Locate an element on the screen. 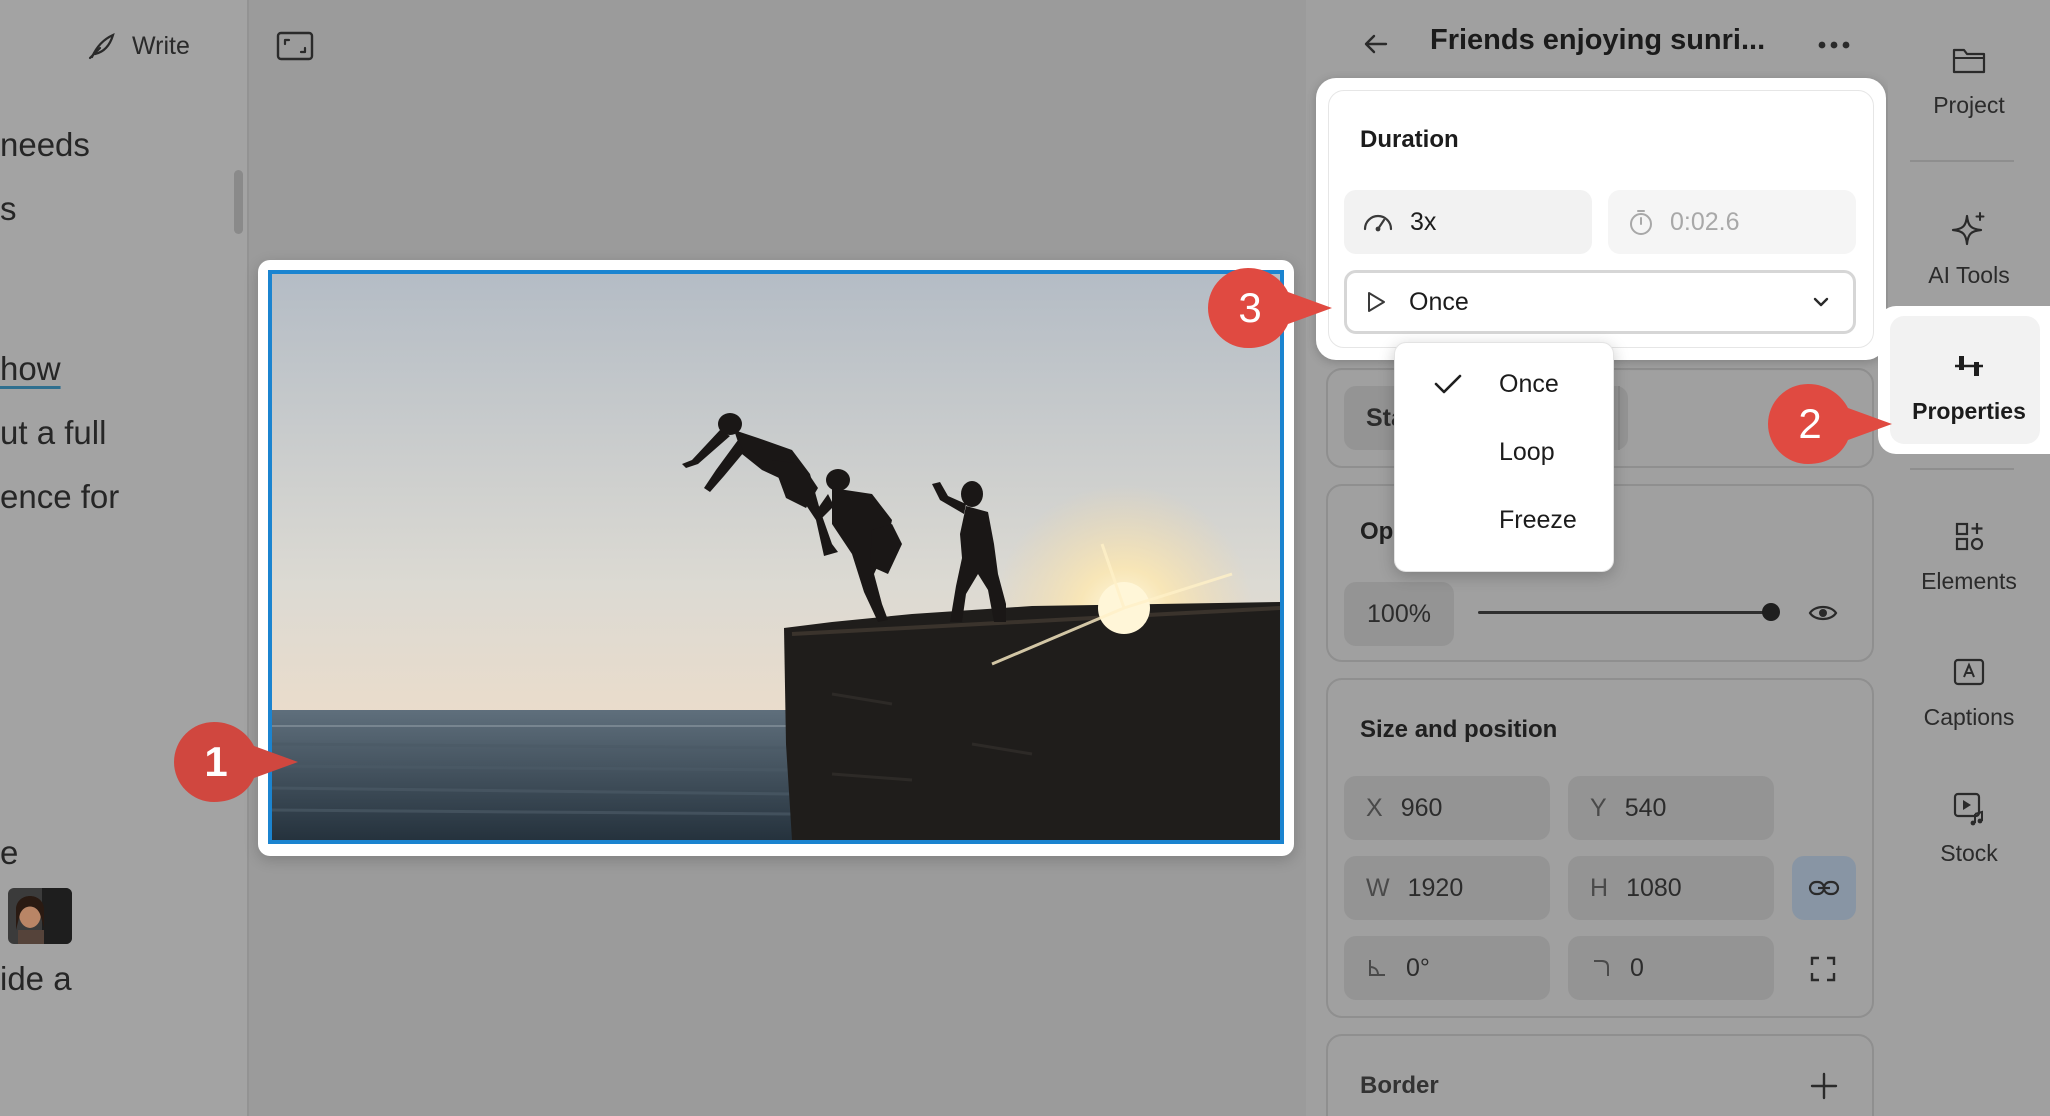  h-label: H is located at coordinates (1599, 887).